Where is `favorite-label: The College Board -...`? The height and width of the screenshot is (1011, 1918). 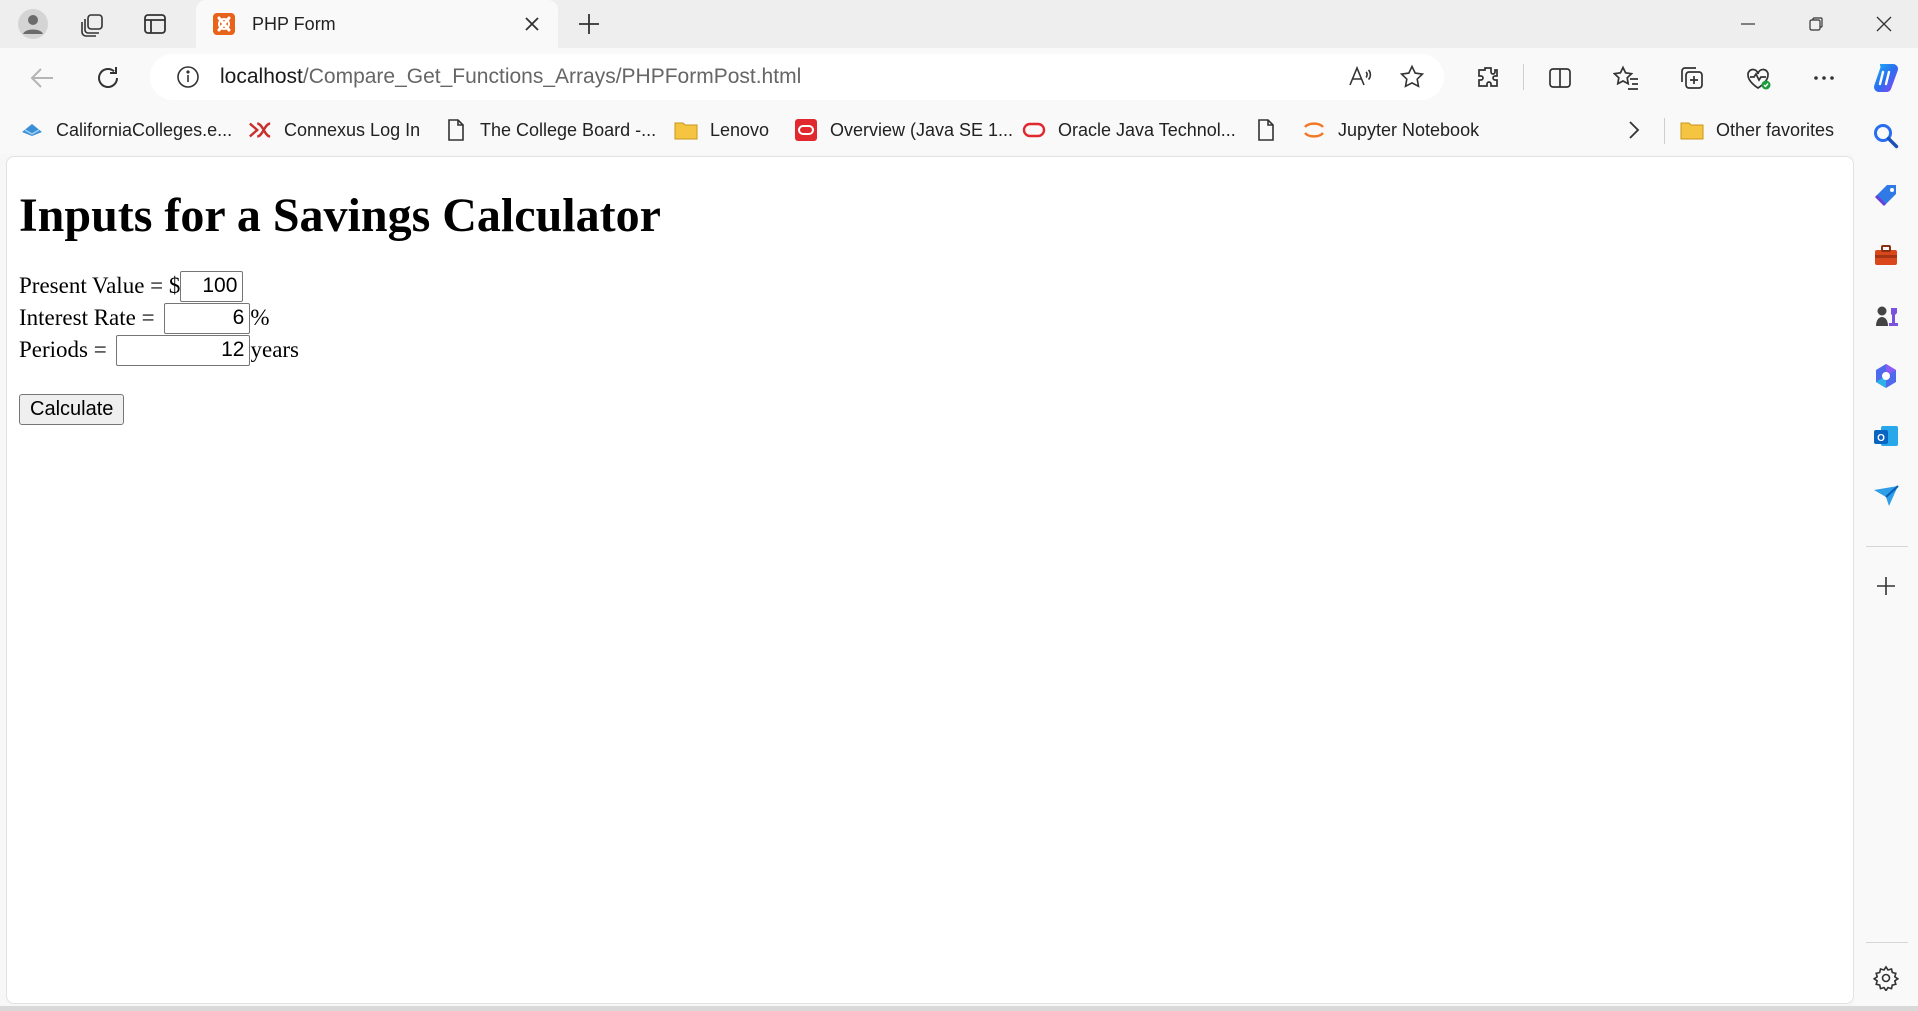
favorite-label: The College Board -... is located at coordinates (568, 129).